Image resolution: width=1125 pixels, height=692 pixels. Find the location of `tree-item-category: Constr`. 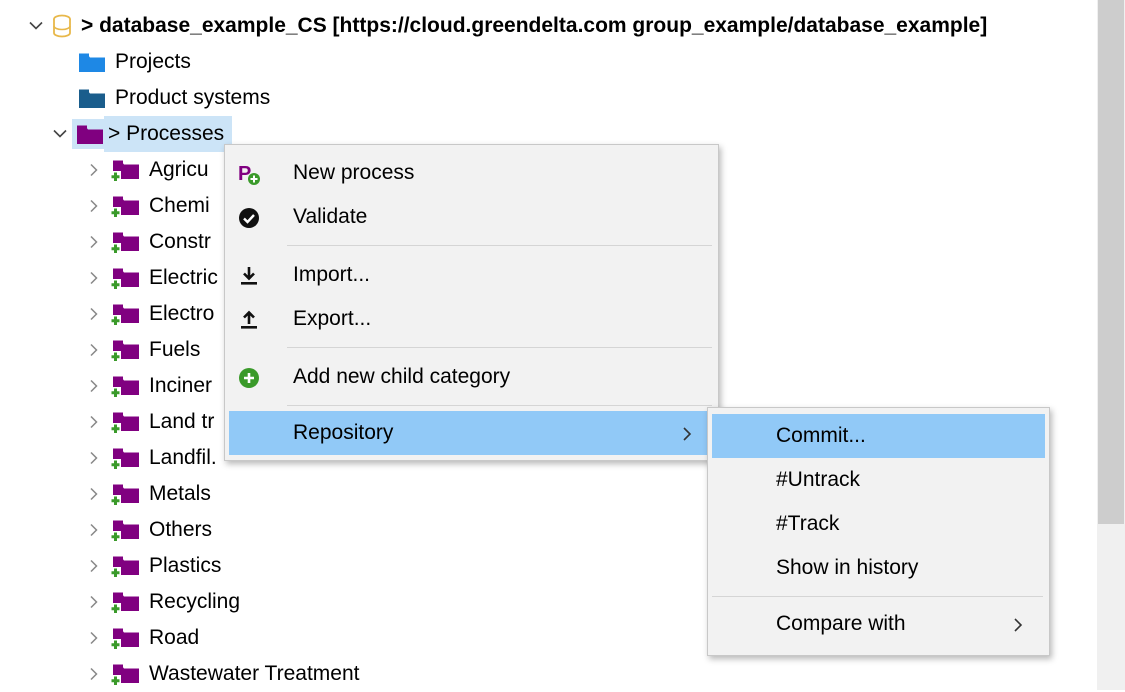

tree-item-category: Constr is located at coordinates (147, 242).